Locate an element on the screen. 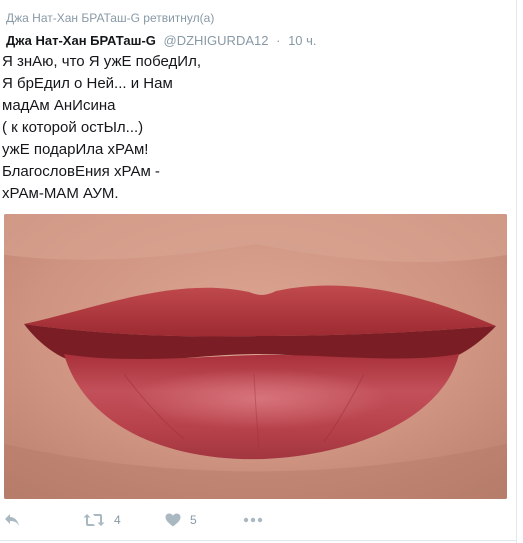 The image size is (523, 543). more-button is located at coordinates (253, 520).